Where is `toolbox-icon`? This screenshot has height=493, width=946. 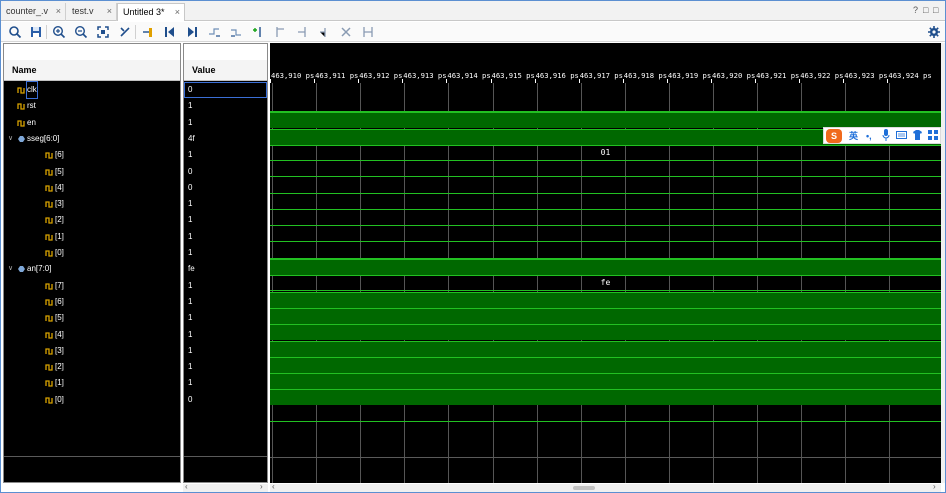 toolbox-icon is located at coordinates (933, 137).